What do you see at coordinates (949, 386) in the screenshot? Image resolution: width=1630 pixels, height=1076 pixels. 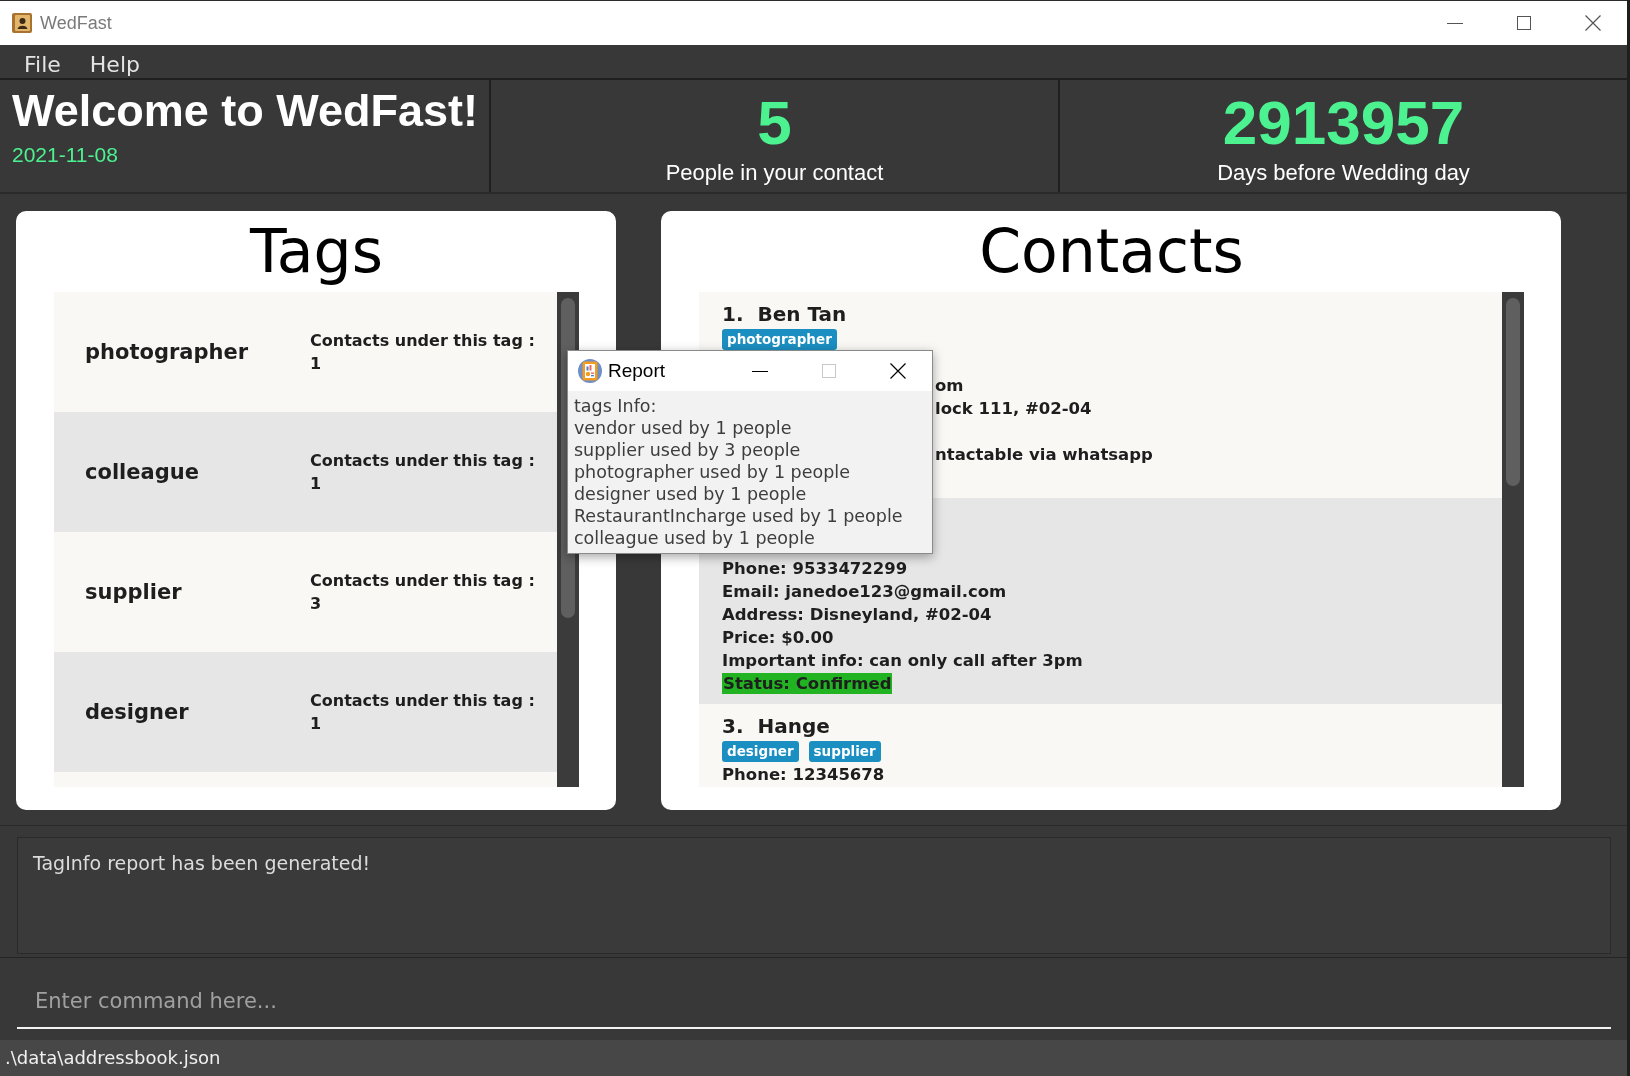 I see `contact-email: om` at bounding box center [949, 386].